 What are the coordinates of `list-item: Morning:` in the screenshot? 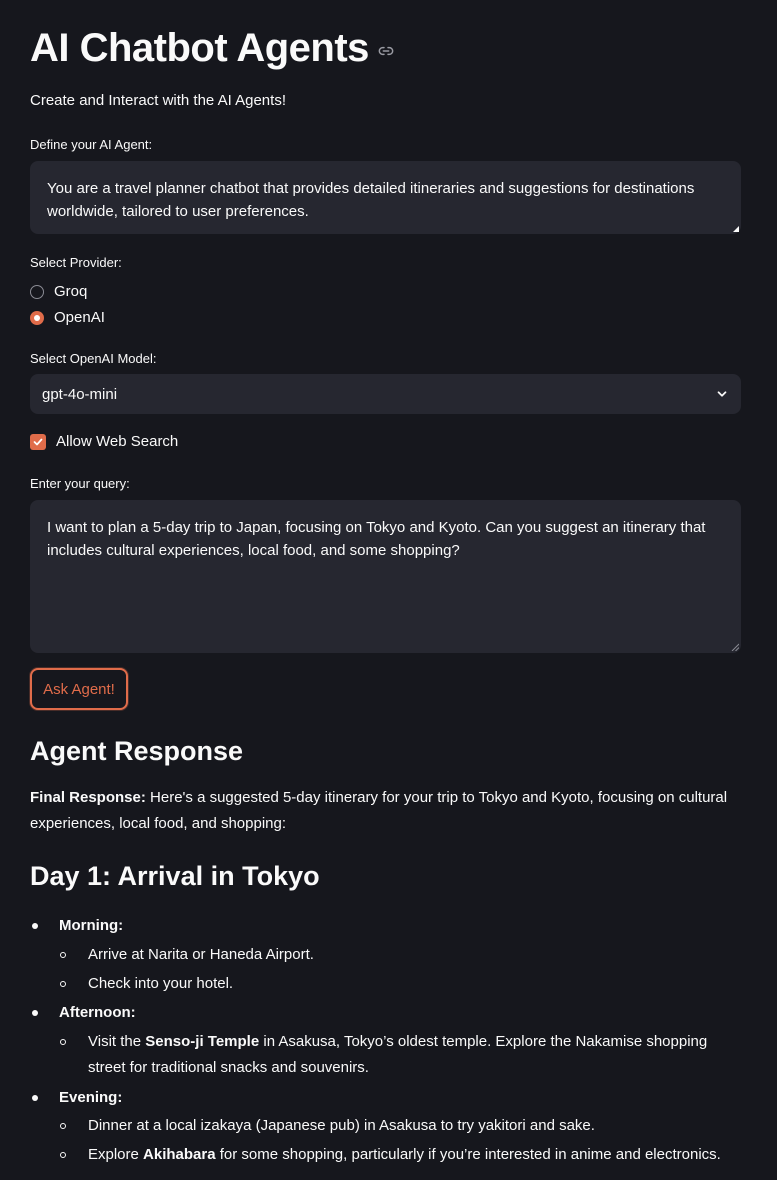 It's located at (76, 925).